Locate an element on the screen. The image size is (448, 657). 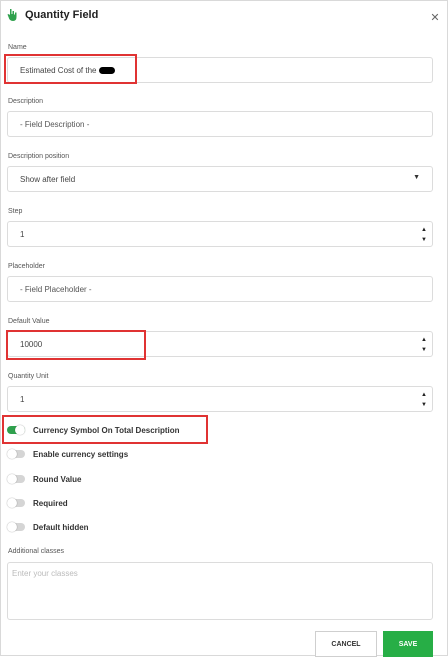
step-stepper: ▲ ▼ is located at coordinates (424, 235).